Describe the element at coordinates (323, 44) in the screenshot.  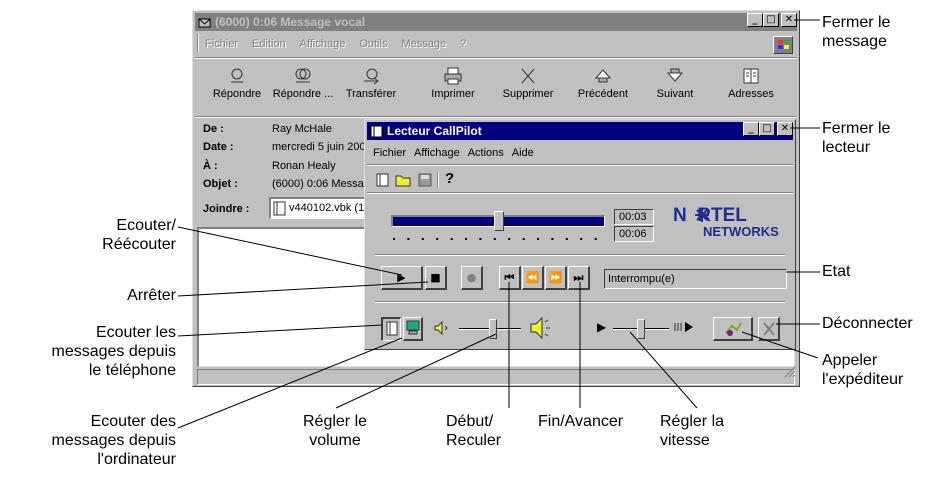
I see `menu-affichage: Affichage` at that location.